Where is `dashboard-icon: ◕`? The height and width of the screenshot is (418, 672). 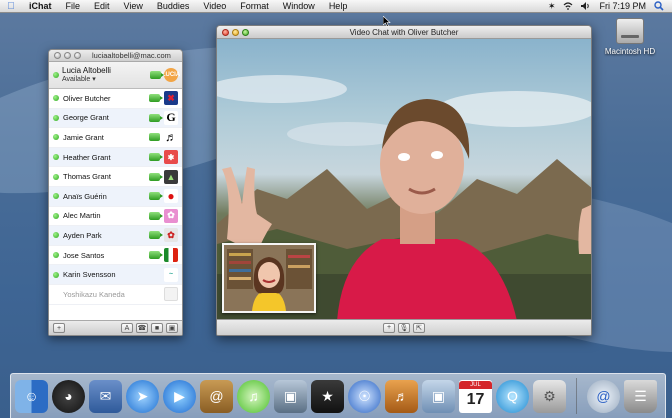 dashboard-icon: ◕ is located at coordinates (68, 396).